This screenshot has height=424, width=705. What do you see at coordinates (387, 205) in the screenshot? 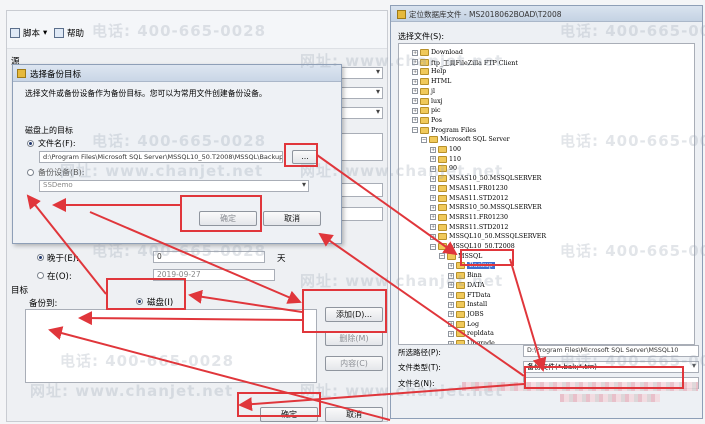
I see `arrow-browse-to-backup-folder` at bounding box center [387, 205].